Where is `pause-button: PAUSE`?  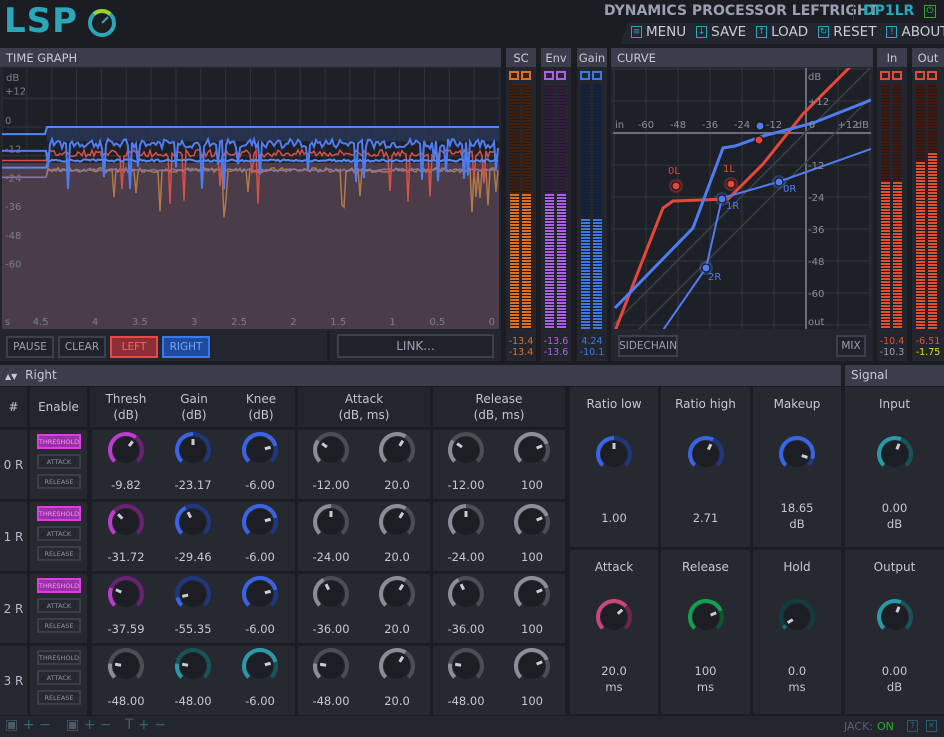 pause-button: PAUSE is located at coordinates (30, 347).